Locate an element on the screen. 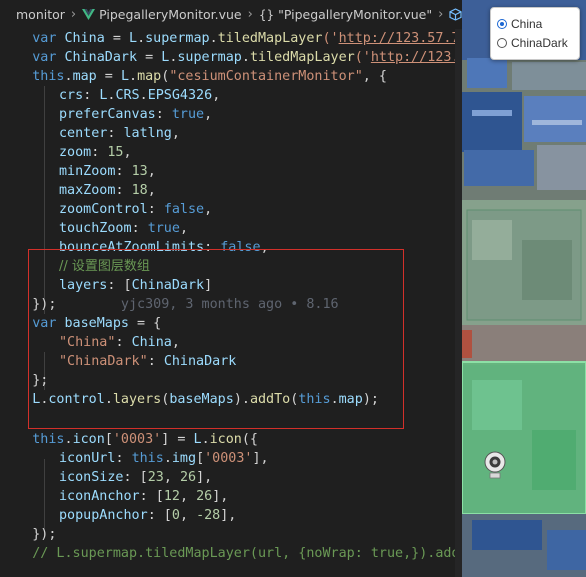 The image size is (586, 577). layers-control: China ChinaDark is located at coordinates (535, 33).